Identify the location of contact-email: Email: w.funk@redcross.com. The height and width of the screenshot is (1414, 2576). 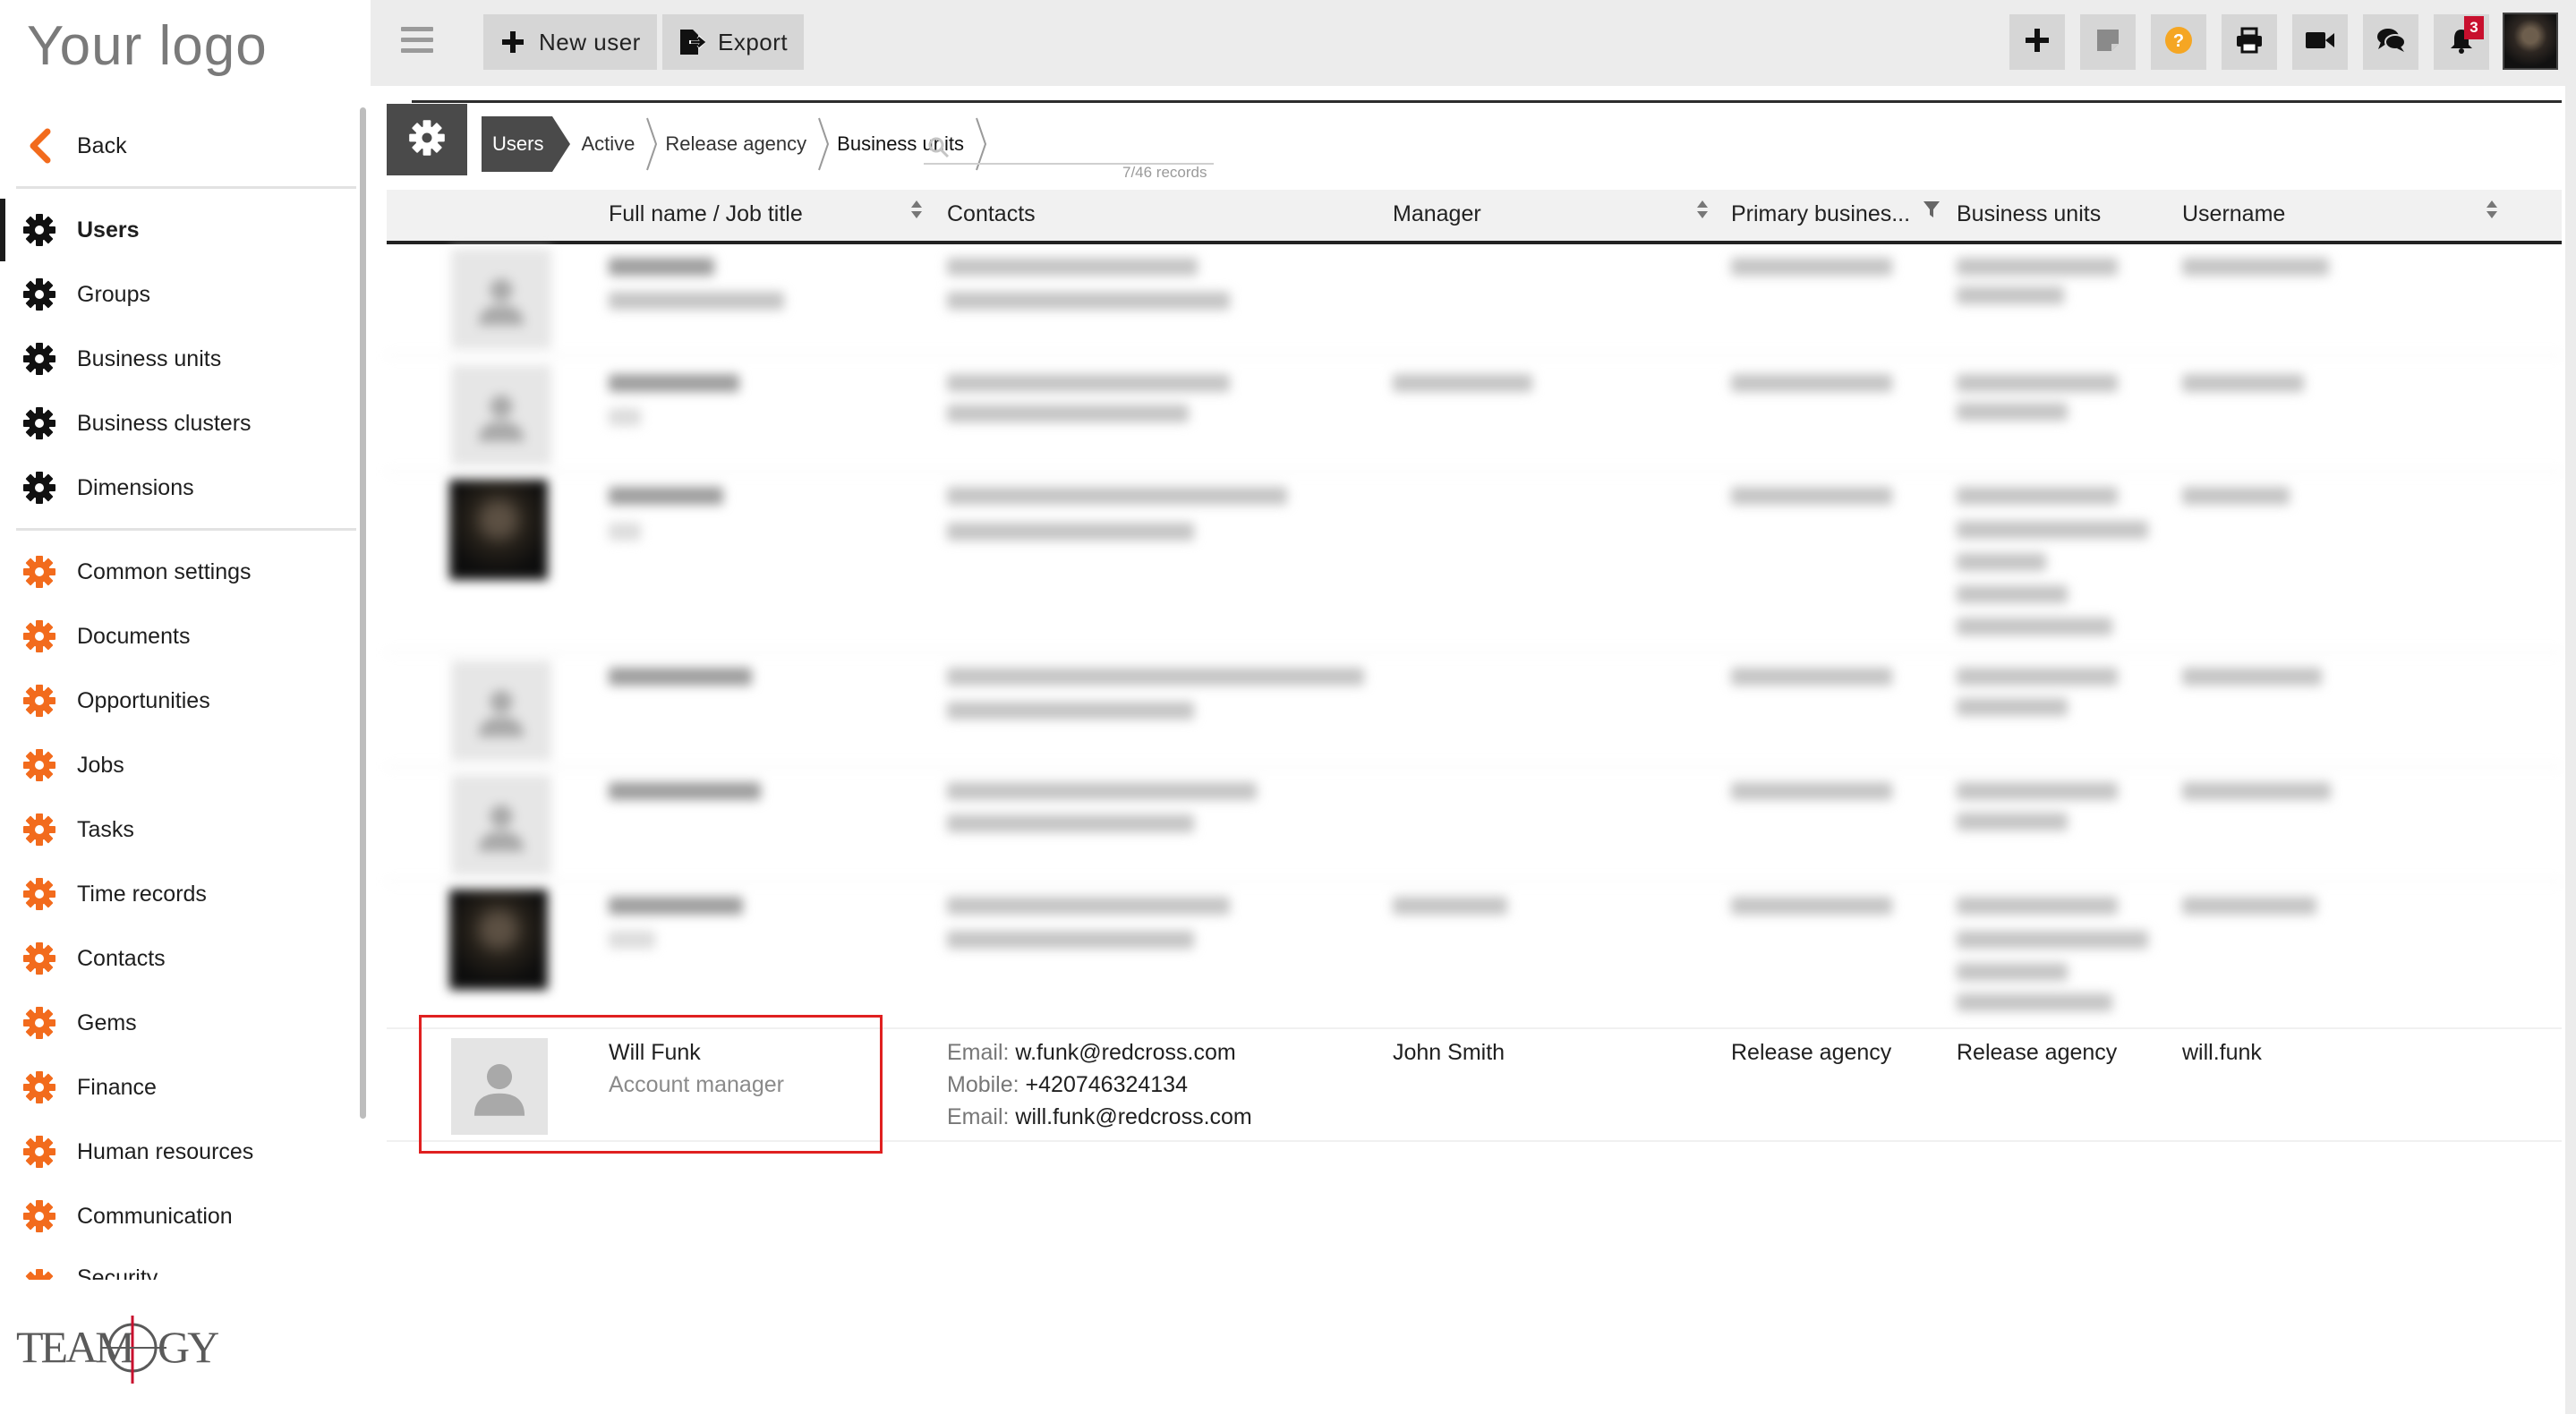
(1091, 1053).